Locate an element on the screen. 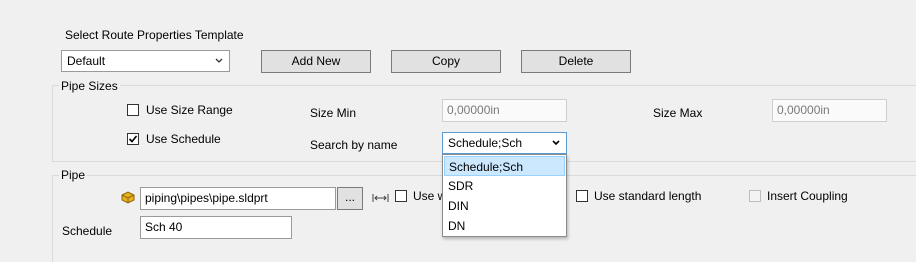  pipe-group-label: Pipe is located at coordinates (73, 175).